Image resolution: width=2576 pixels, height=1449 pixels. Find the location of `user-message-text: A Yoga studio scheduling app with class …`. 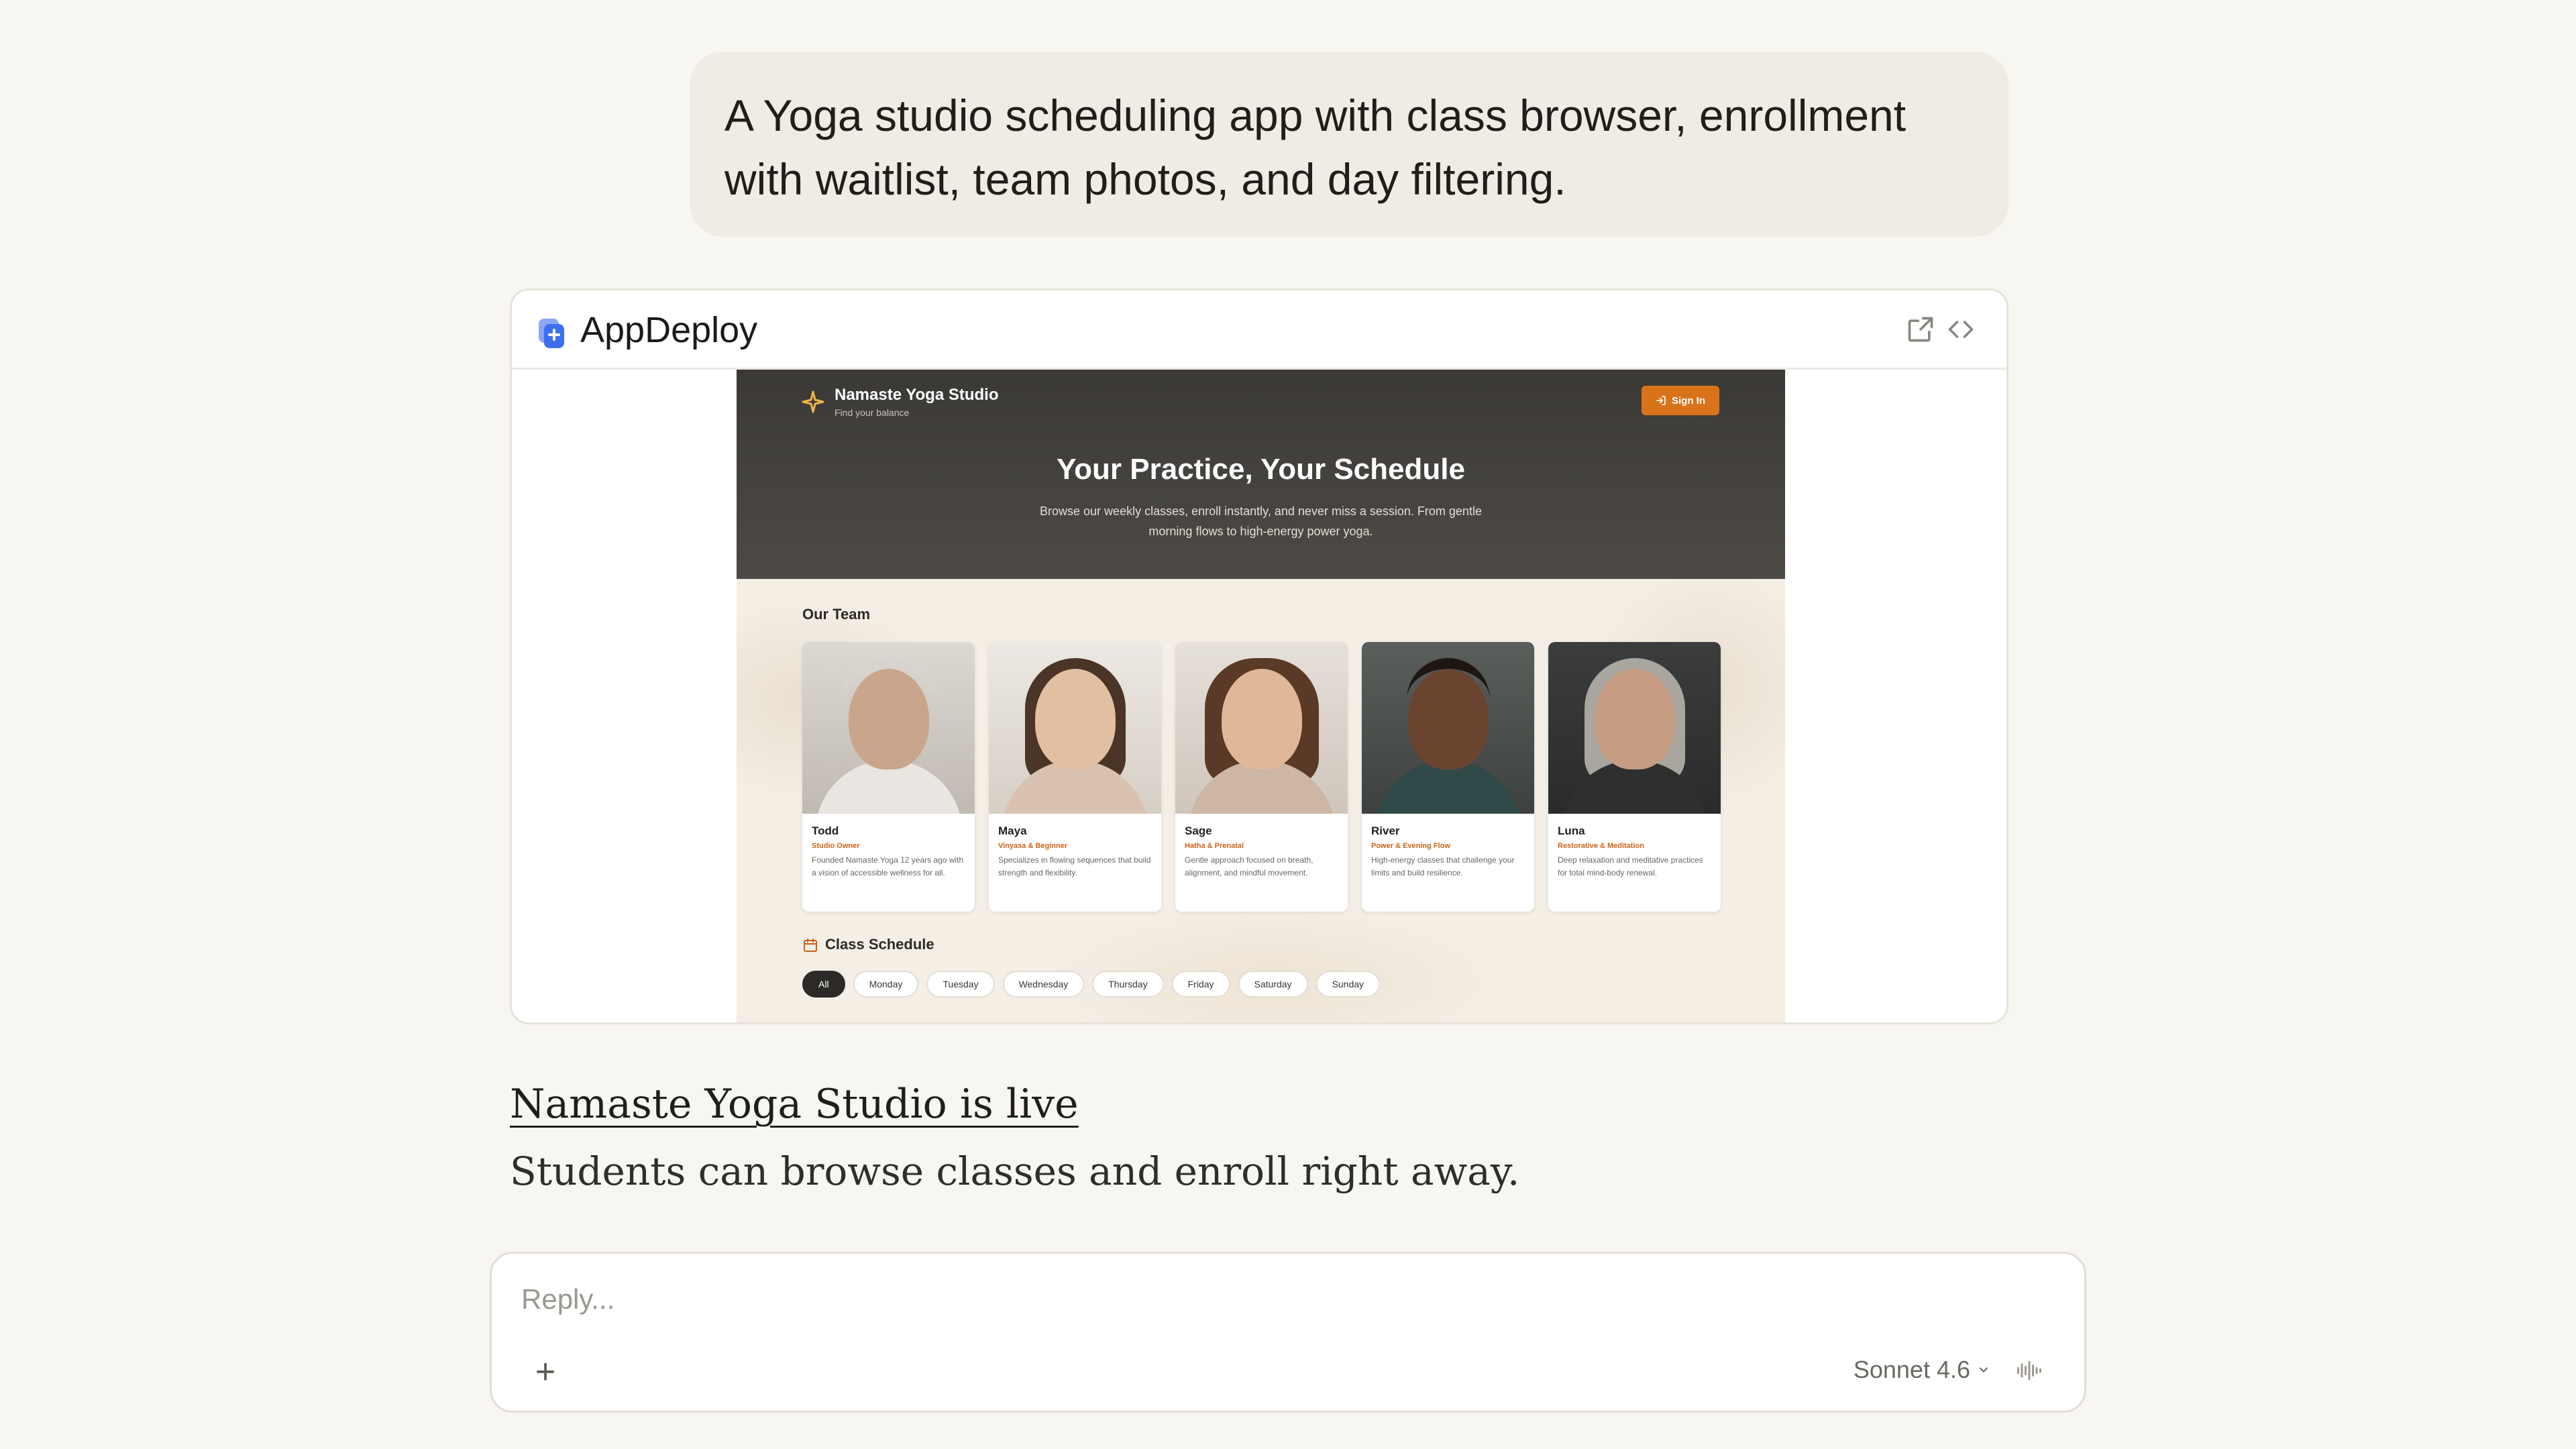

user-message-text: A Yoga studio scheduling app with class … is located at coordinates (1315, 147).